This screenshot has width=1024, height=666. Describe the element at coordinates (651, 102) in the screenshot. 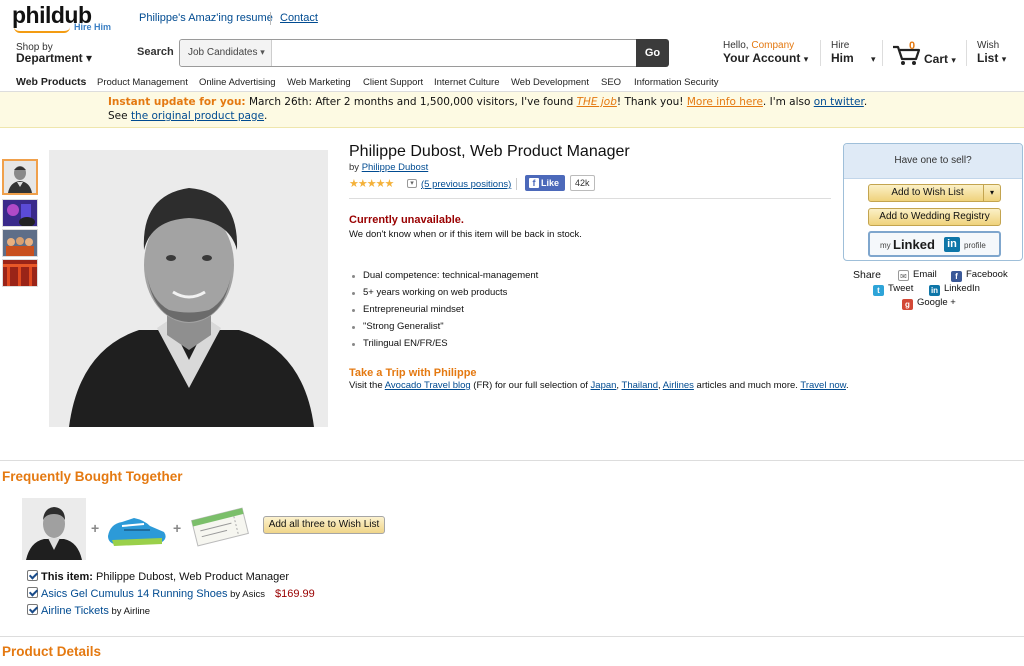

I see `banner-text: ! Thank you!` at that location.